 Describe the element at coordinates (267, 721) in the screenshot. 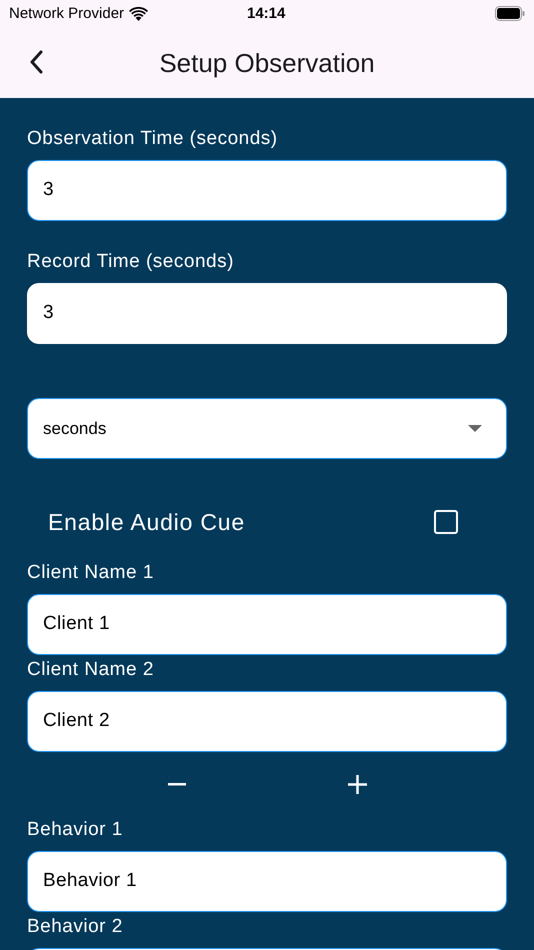

I see `text-field: Client 2` at that location.